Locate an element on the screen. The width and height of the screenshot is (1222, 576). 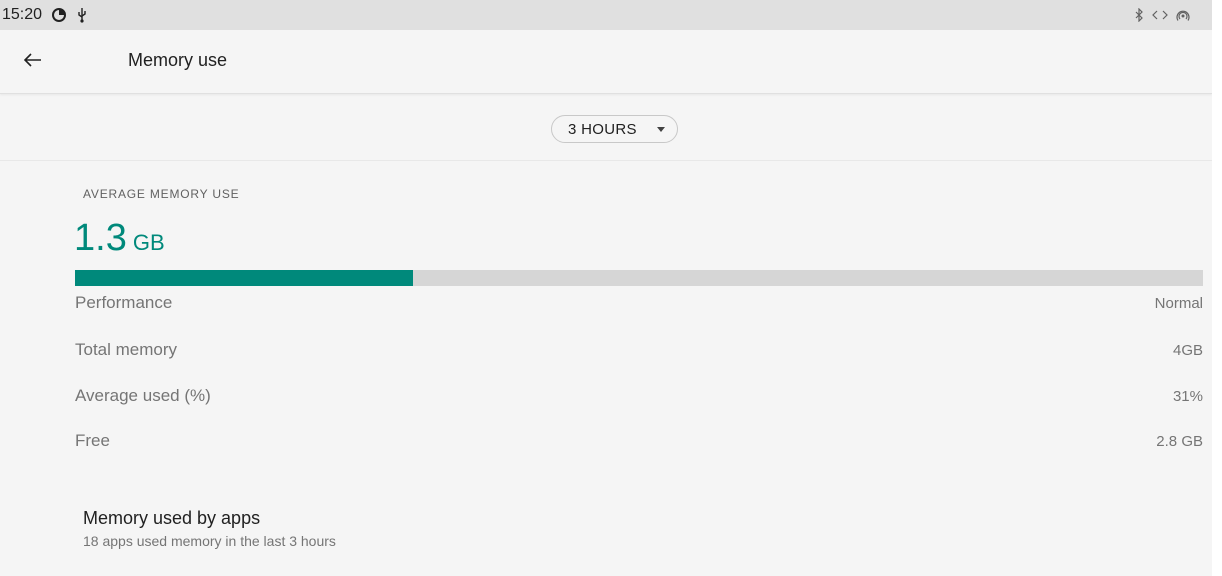
stat-value: 31% is located at coordinates (1187, 396).